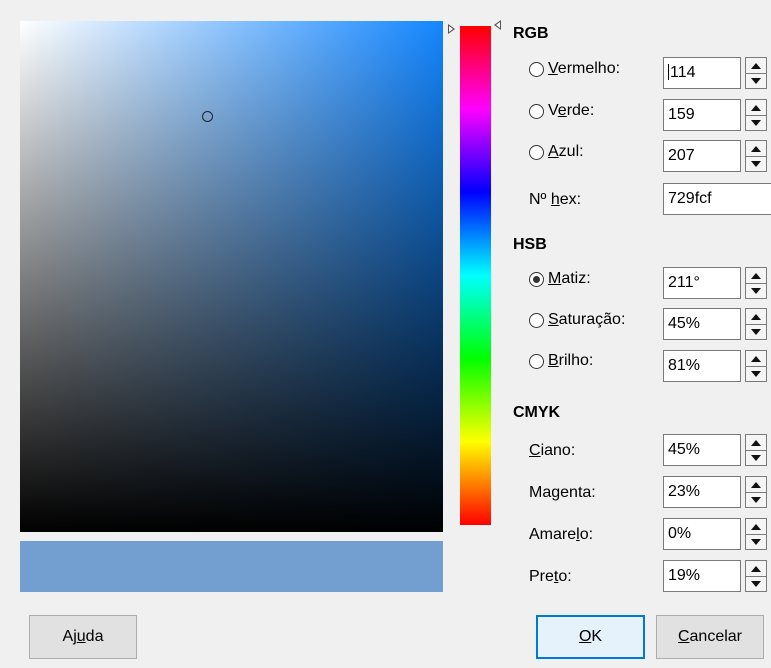 Image resolution: width=771 pixels, height=668 pixels. What do you see at coordinates (537, 412) in the screenshot?
I see `cmyk-heading: CMYK` at bounding box center [537, 412].